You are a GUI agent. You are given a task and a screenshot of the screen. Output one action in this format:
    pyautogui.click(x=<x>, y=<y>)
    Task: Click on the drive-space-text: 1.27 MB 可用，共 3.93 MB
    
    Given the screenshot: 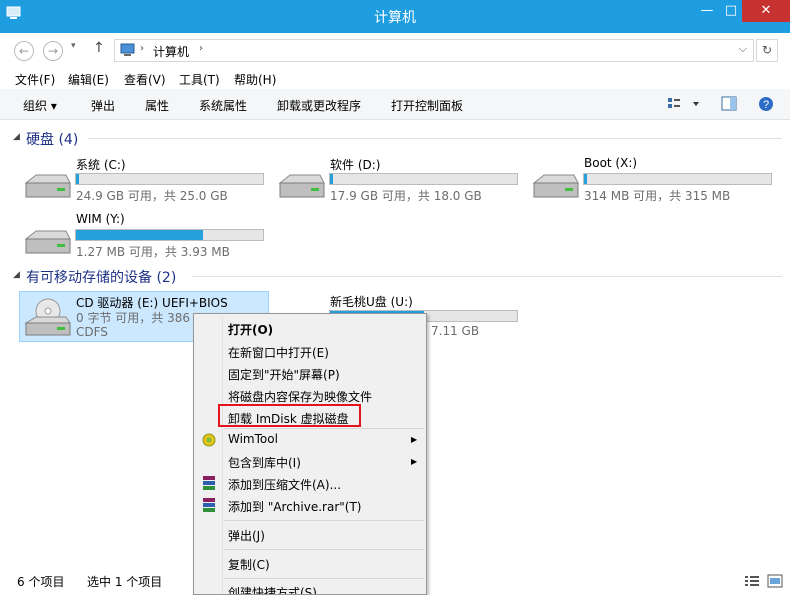 What is the action you would take?
    pyautogui.click(x=153, y=252)
    